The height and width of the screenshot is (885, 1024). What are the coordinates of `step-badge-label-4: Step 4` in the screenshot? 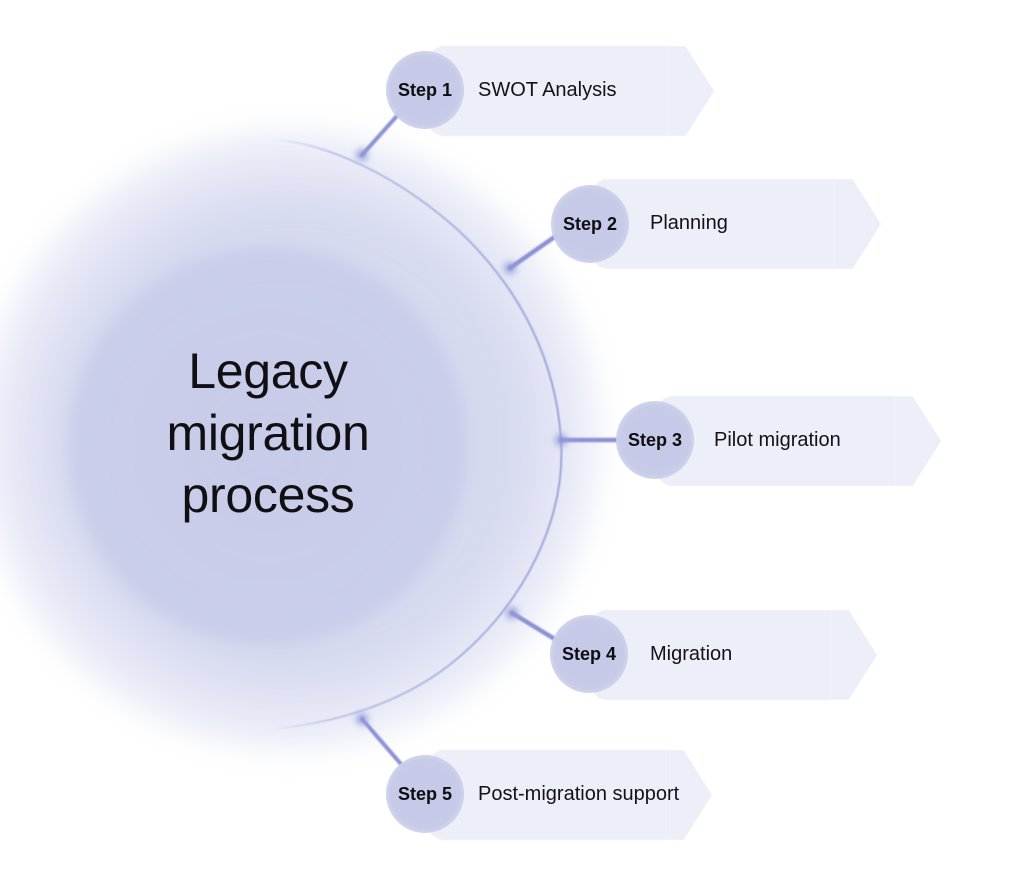 It's located at (589, 653).